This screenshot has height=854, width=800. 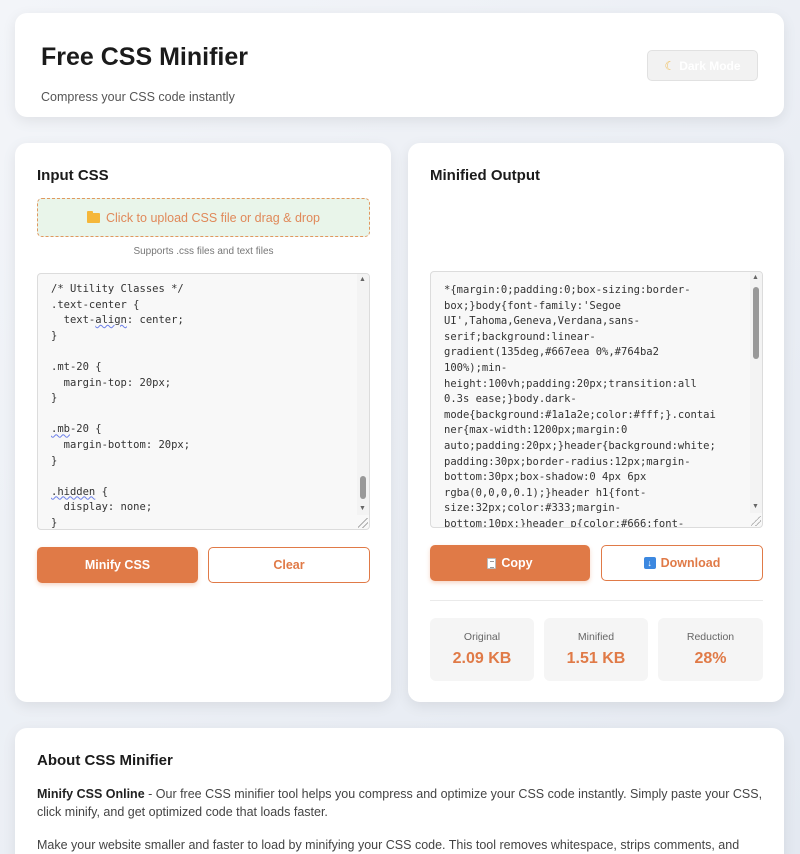 I want to click on download-label: Download, so click(x=690, y=563).